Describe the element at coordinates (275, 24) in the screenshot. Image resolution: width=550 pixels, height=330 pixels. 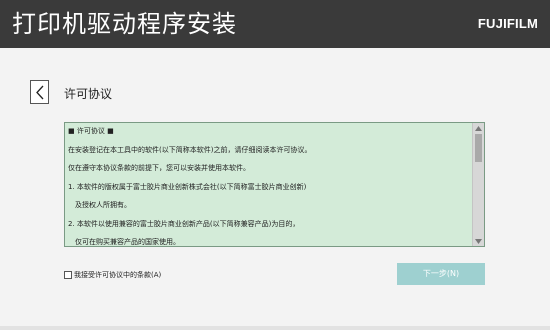
I see `title-bar: 打印机驱动程序安装 FUJIFILM` at that location.